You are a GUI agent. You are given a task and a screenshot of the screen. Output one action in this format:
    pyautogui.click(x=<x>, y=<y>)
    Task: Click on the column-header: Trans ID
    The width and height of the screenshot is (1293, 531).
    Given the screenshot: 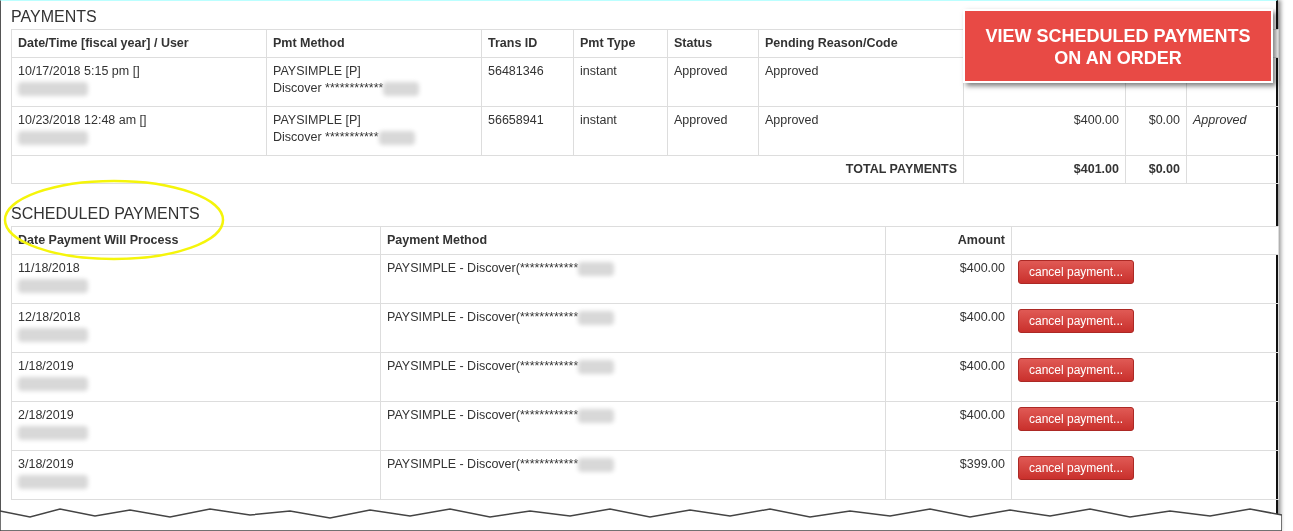 What is the action you would take?
    pyautogui.click(x=527, y=43)
    